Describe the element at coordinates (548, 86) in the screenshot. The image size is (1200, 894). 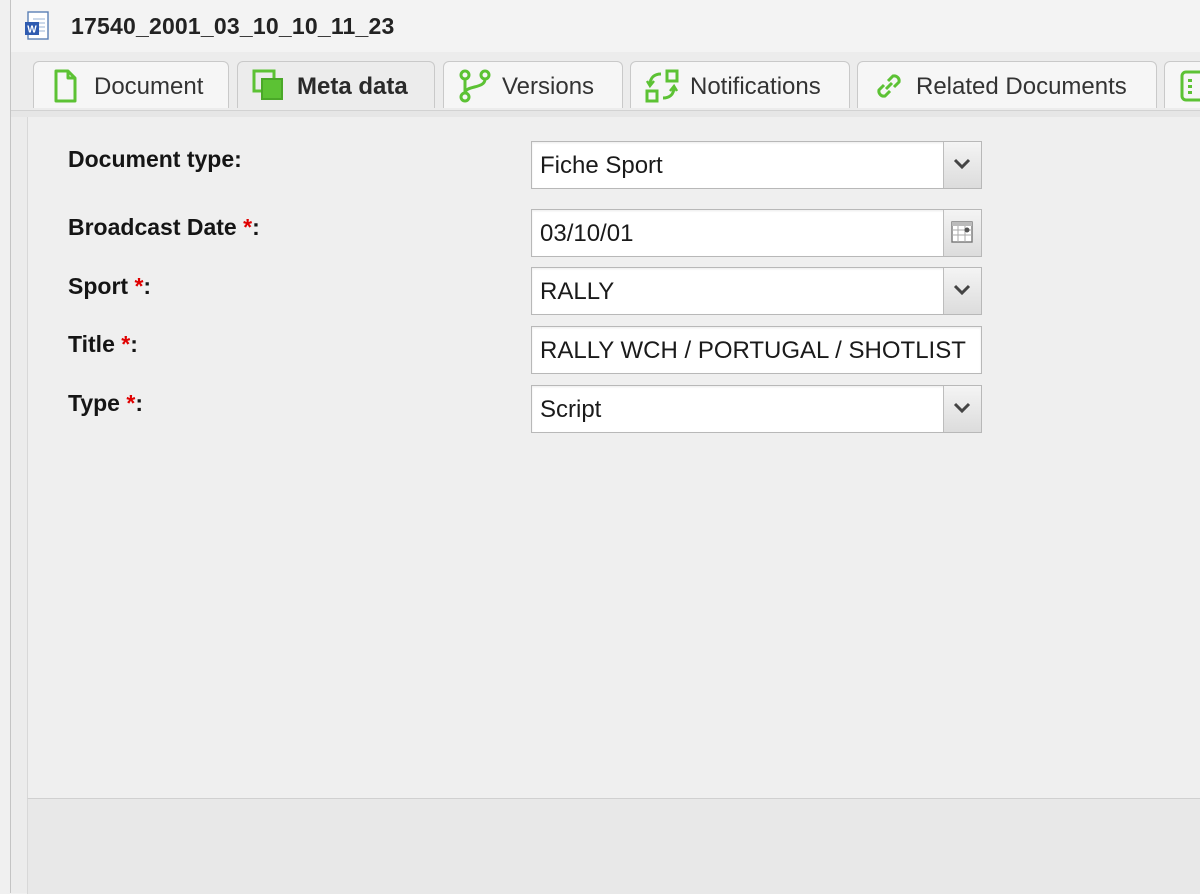
I see `tab-versions-label: Versions` at that location.